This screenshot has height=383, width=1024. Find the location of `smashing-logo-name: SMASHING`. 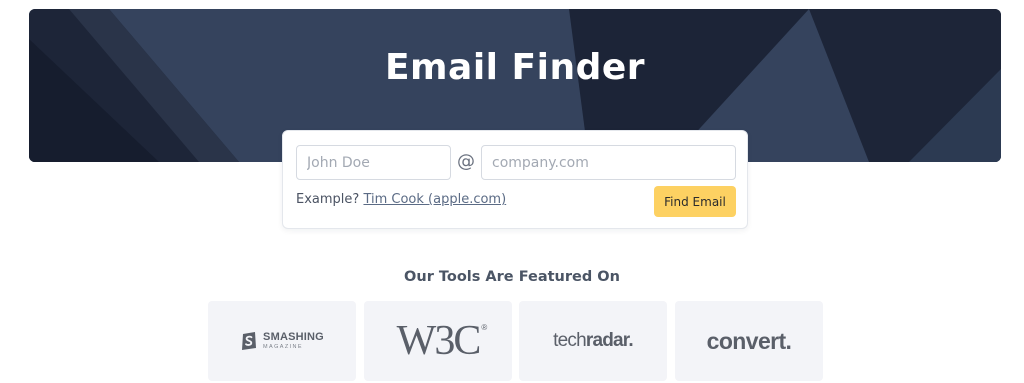

smashing-logo-name: SMASHING is located at coordinates (293, 336).